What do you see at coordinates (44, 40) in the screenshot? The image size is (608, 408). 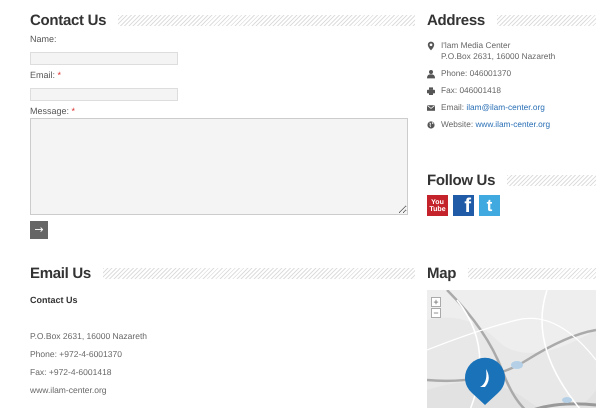 I see `field-label: Name:` at bounding box center [44, 40].